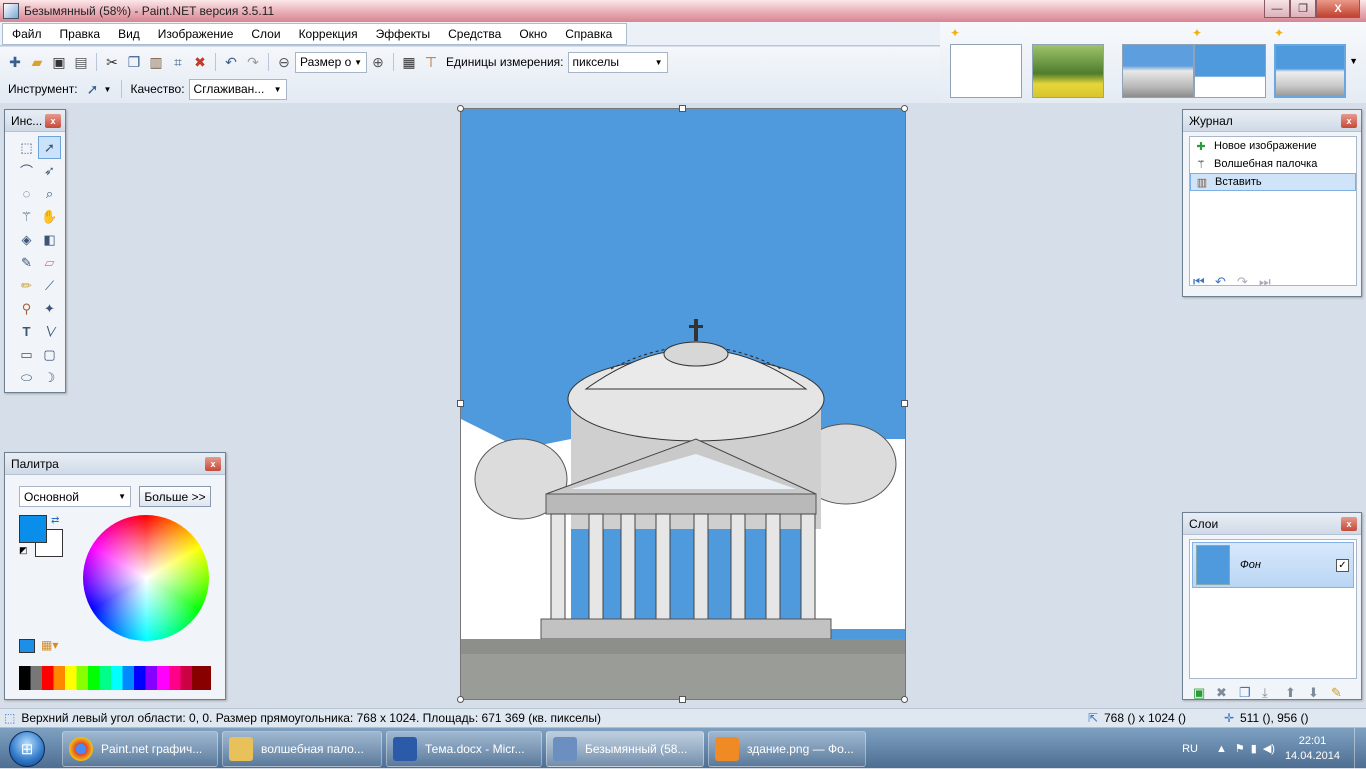  Describe the element at coordinates (26, 285) in the screenshot. I see `pencil-icon: ✏` at that location.